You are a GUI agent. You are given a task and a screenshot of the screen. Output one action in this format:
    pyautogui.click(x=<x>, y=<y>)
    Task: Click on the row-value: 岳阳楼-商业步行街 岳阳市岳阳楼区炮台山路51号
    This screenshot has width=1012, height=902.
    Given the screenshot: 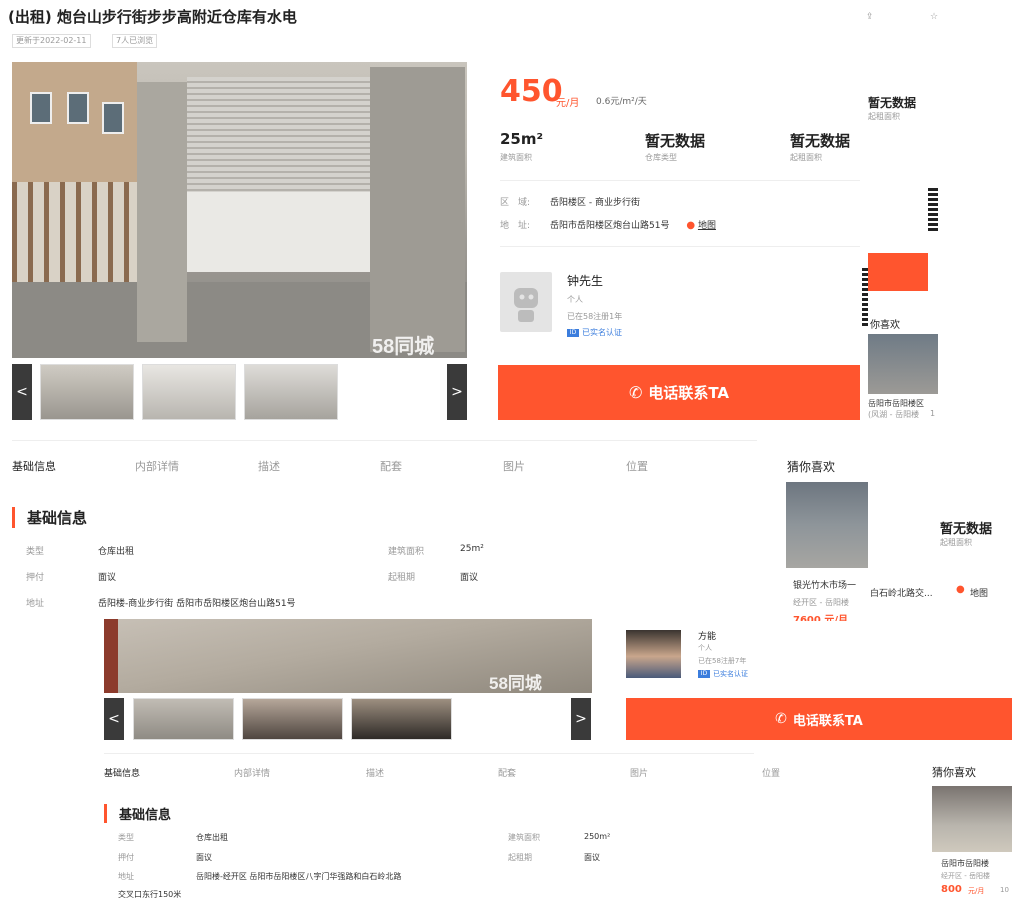 What is the action you would take?
    pyautogui.click(x=197, y=604)
    